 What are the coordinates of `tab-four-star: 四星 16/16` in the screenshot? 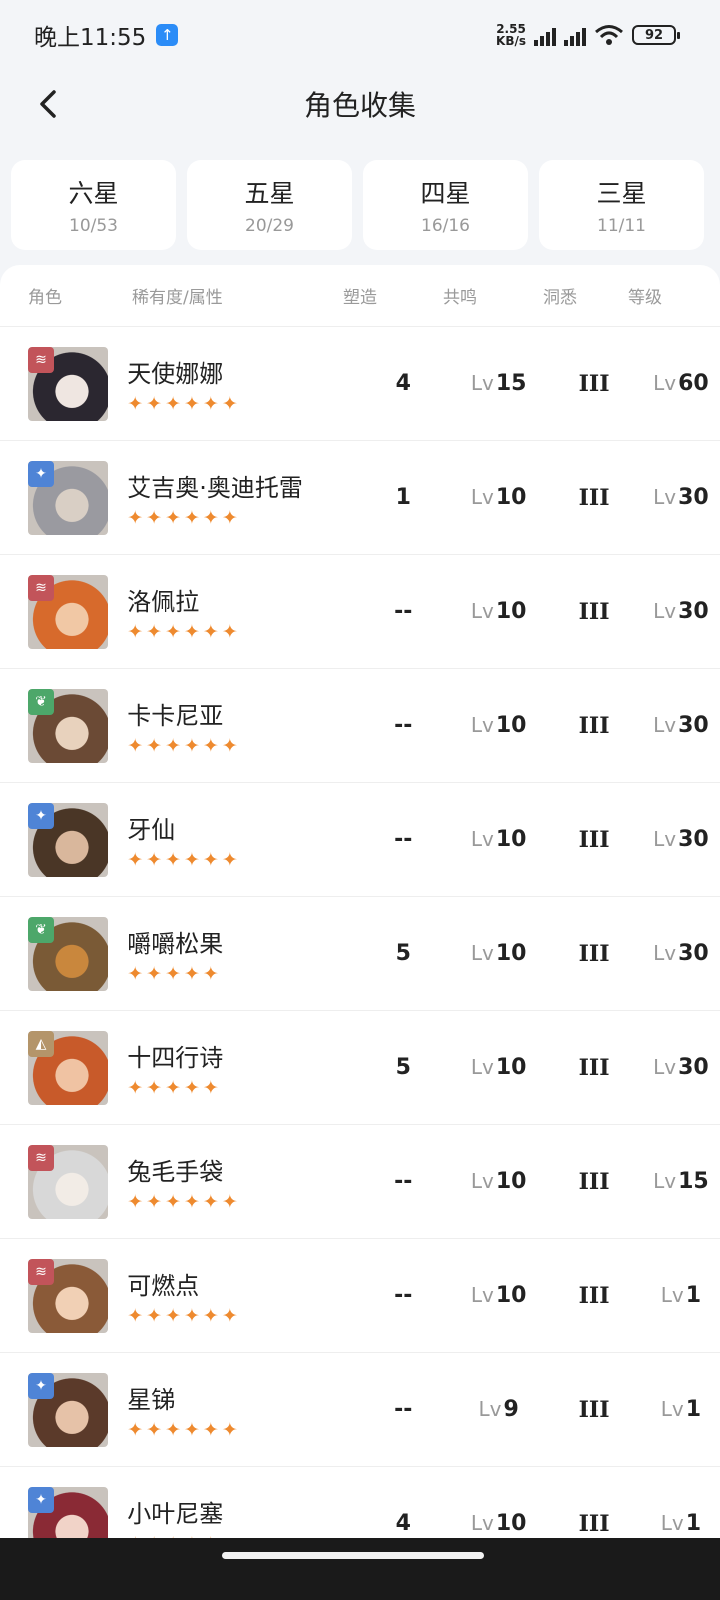 It's located at (445, 205).